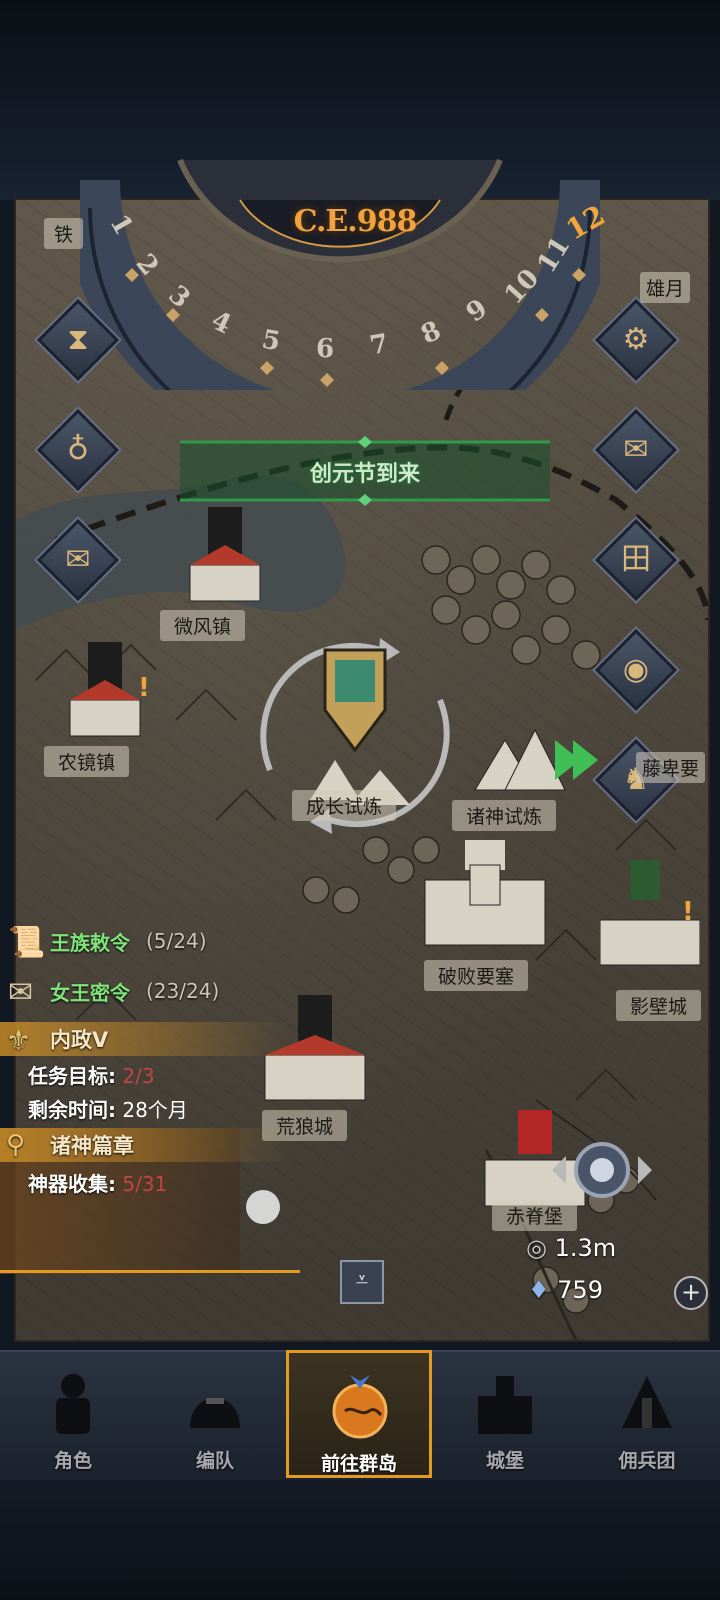 The width and height of the screenshot is (720, 1600). Describe the element at coordinates (647, 1402) in the screenshot. I see `mercenary-icon` at that location.